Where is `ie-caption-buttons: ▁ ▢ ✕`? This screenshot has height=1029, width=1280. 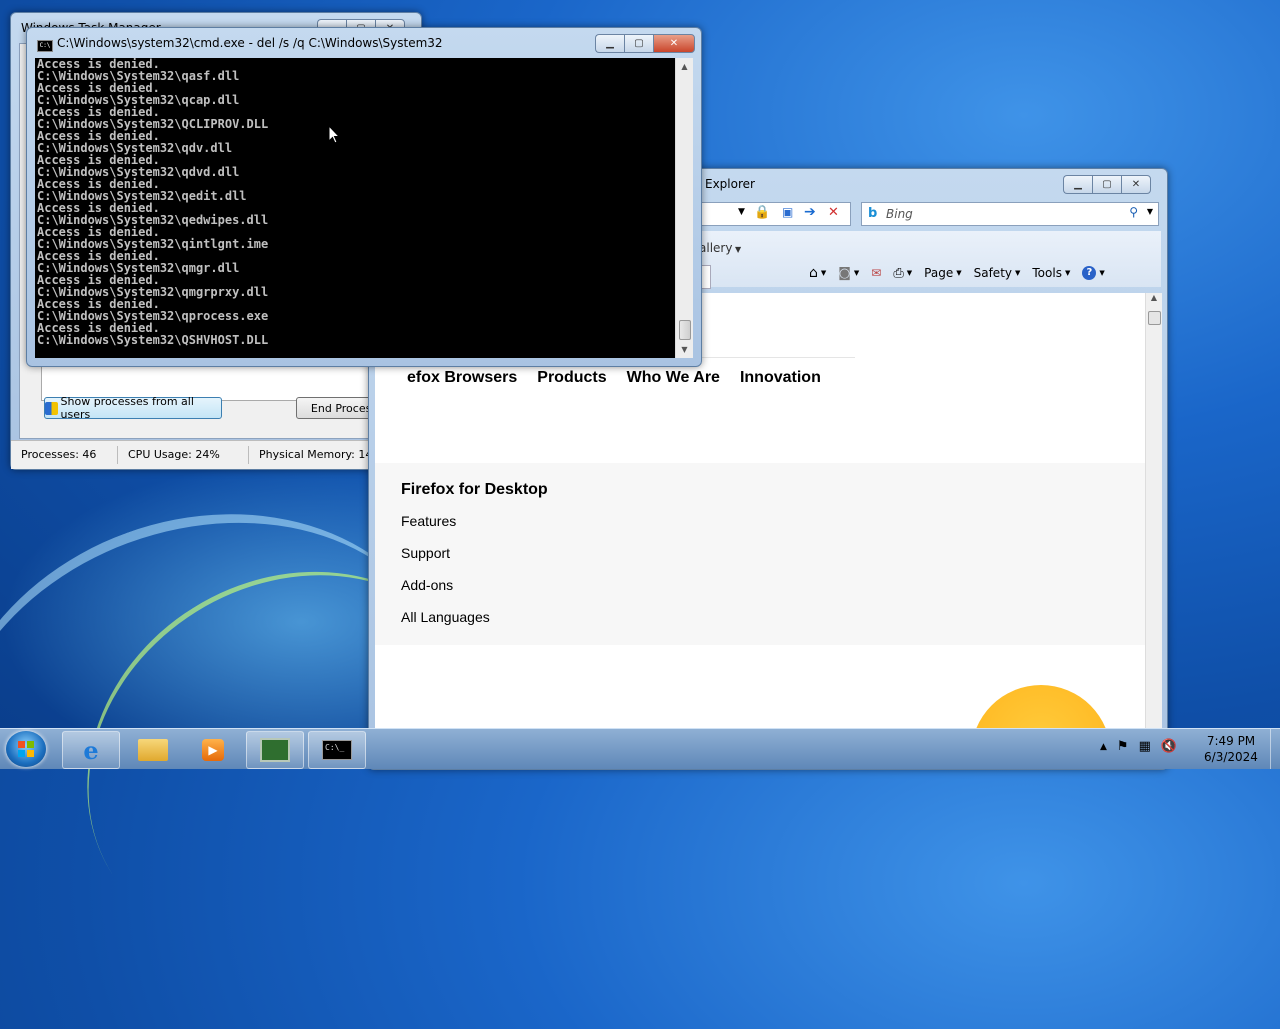 ie-caption-buttons: ▁ ▢ ✕ is located at coordinates (1107, 184).